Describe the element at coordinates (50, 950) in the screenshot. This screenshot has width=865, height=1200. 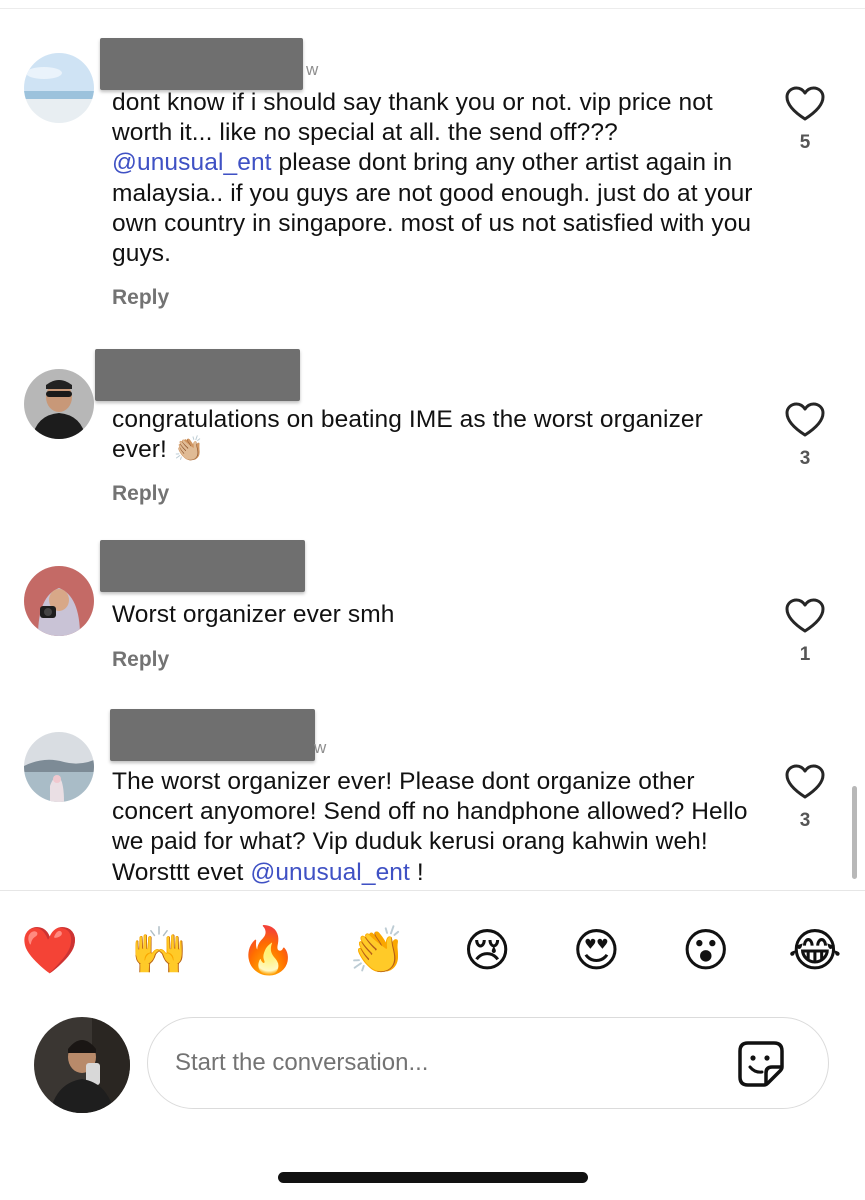
I see `reaction-heart: ❤️` at that location.